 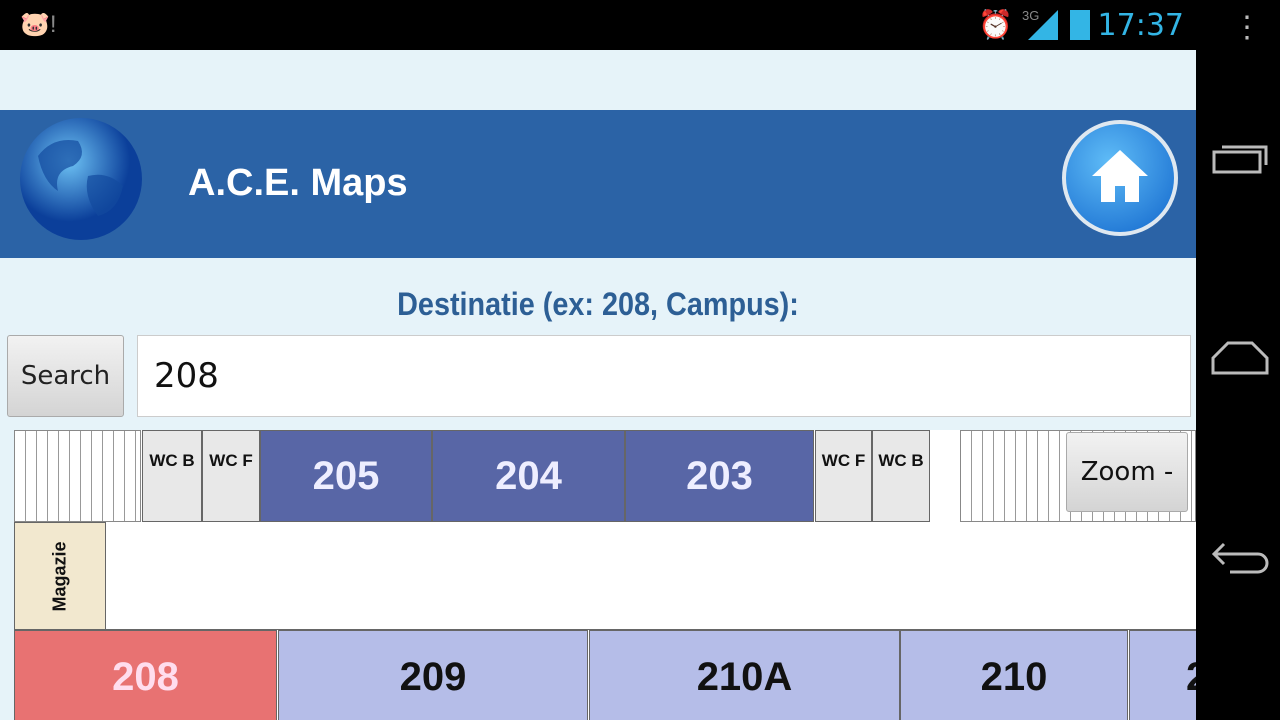 I want to click on home-icon, so click(x=1120, y=176).